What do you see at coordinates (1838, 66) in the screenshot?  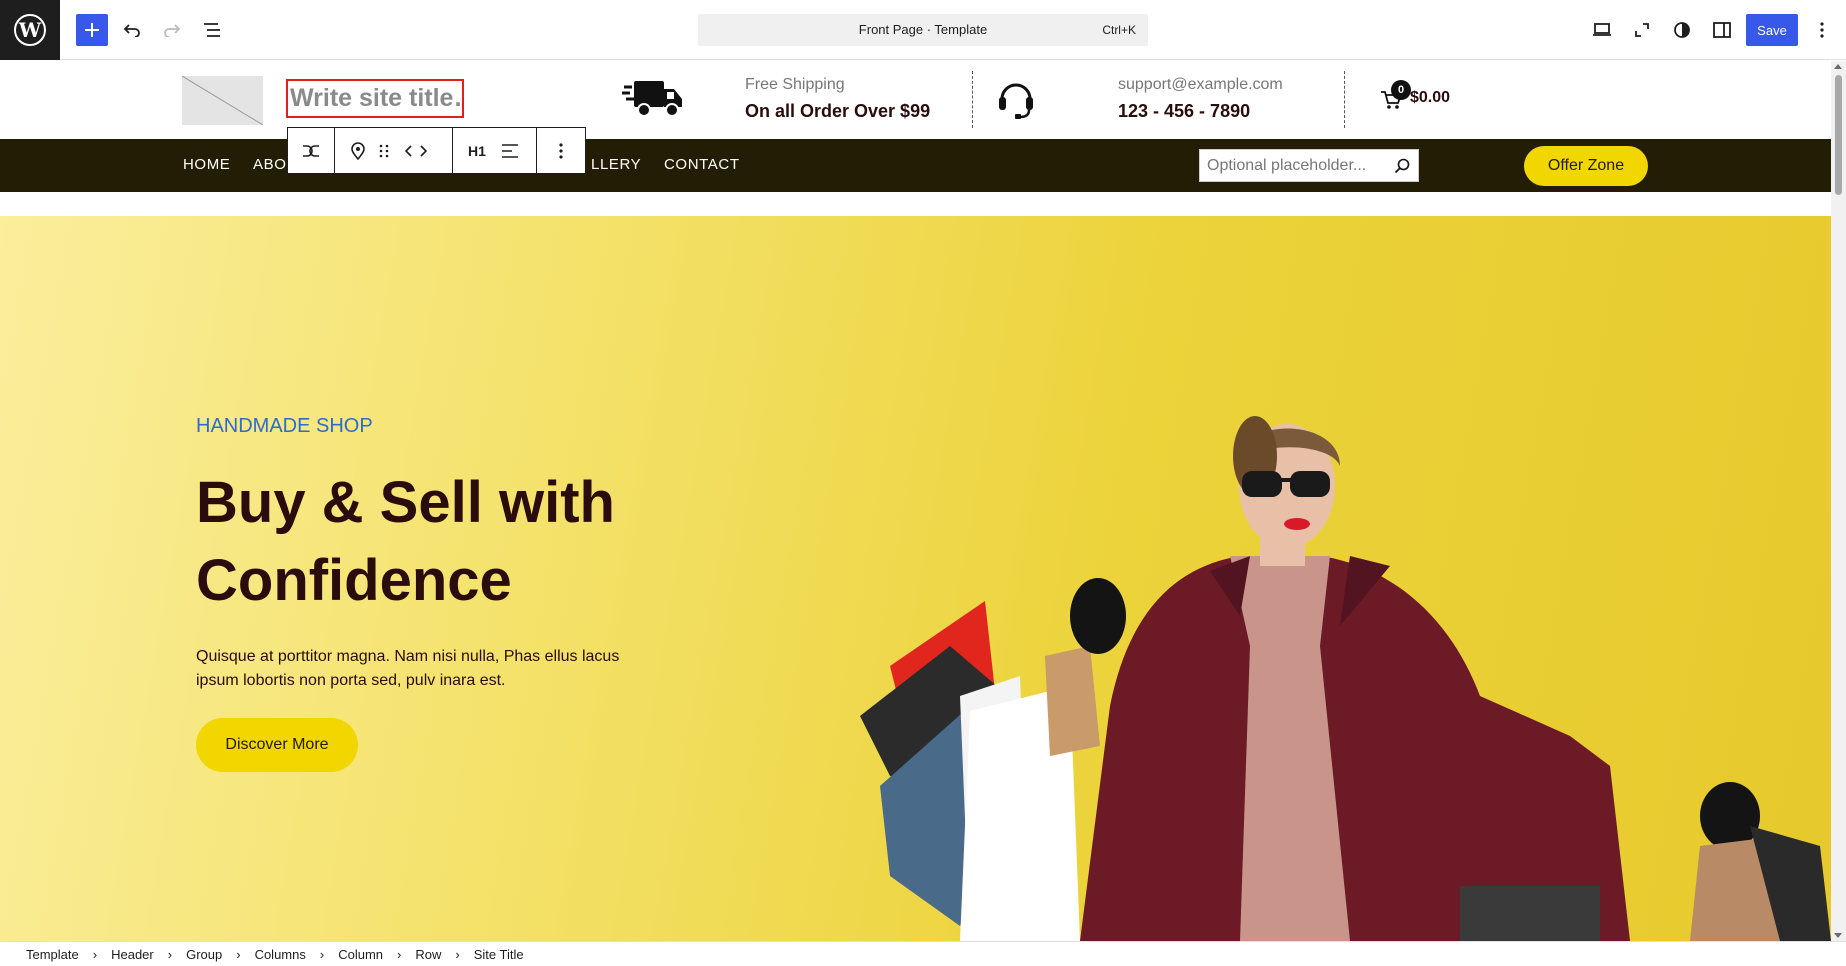 I see `scroll-up-icon` at bounding box center [1838, 66].